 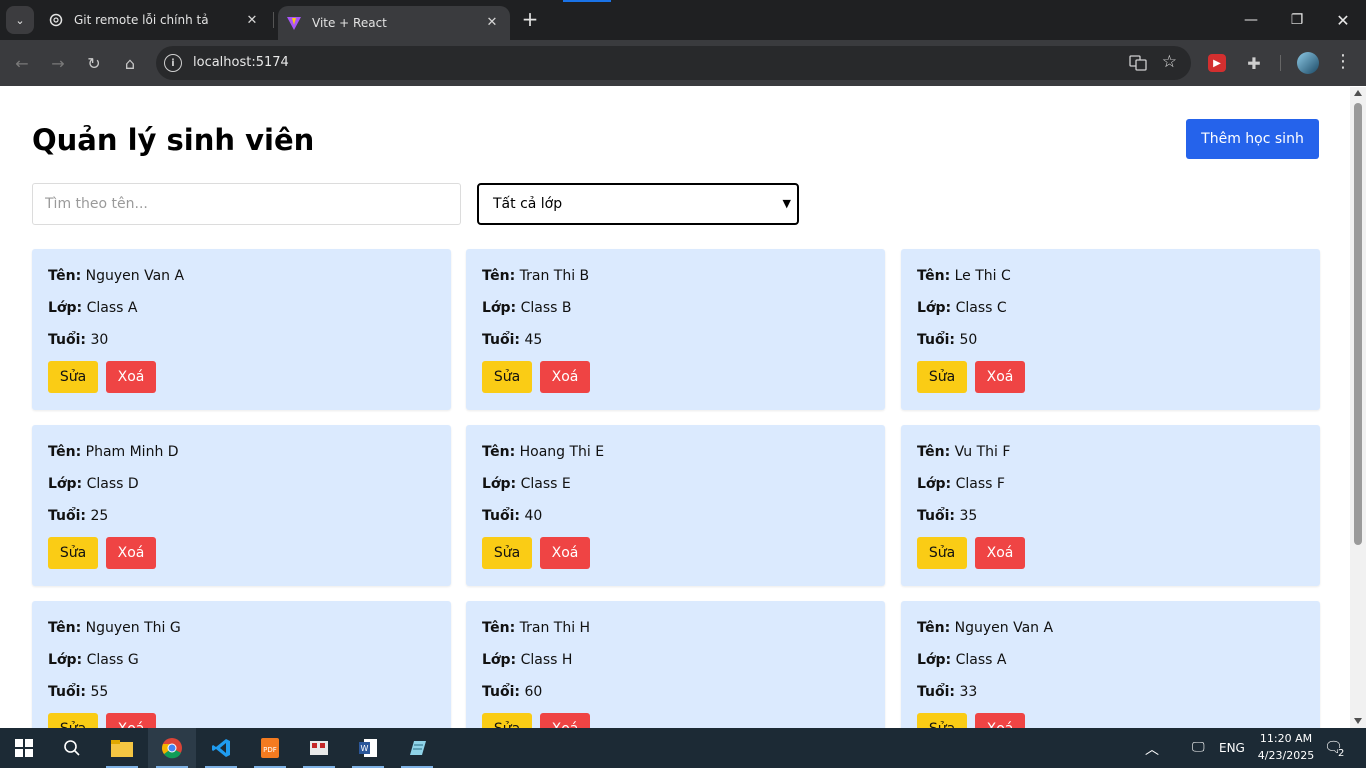 I want to click on url-text: localhost:5174, so click(x=241, y=62).